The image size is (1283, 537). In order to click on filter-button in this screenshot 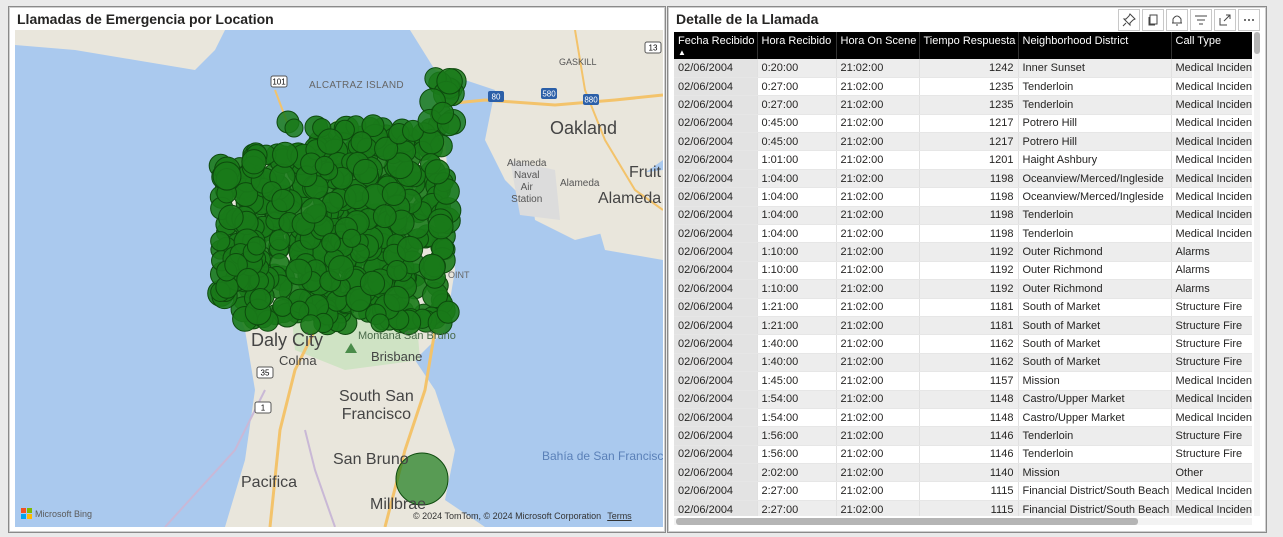, I will do `click(1201, 20)`.